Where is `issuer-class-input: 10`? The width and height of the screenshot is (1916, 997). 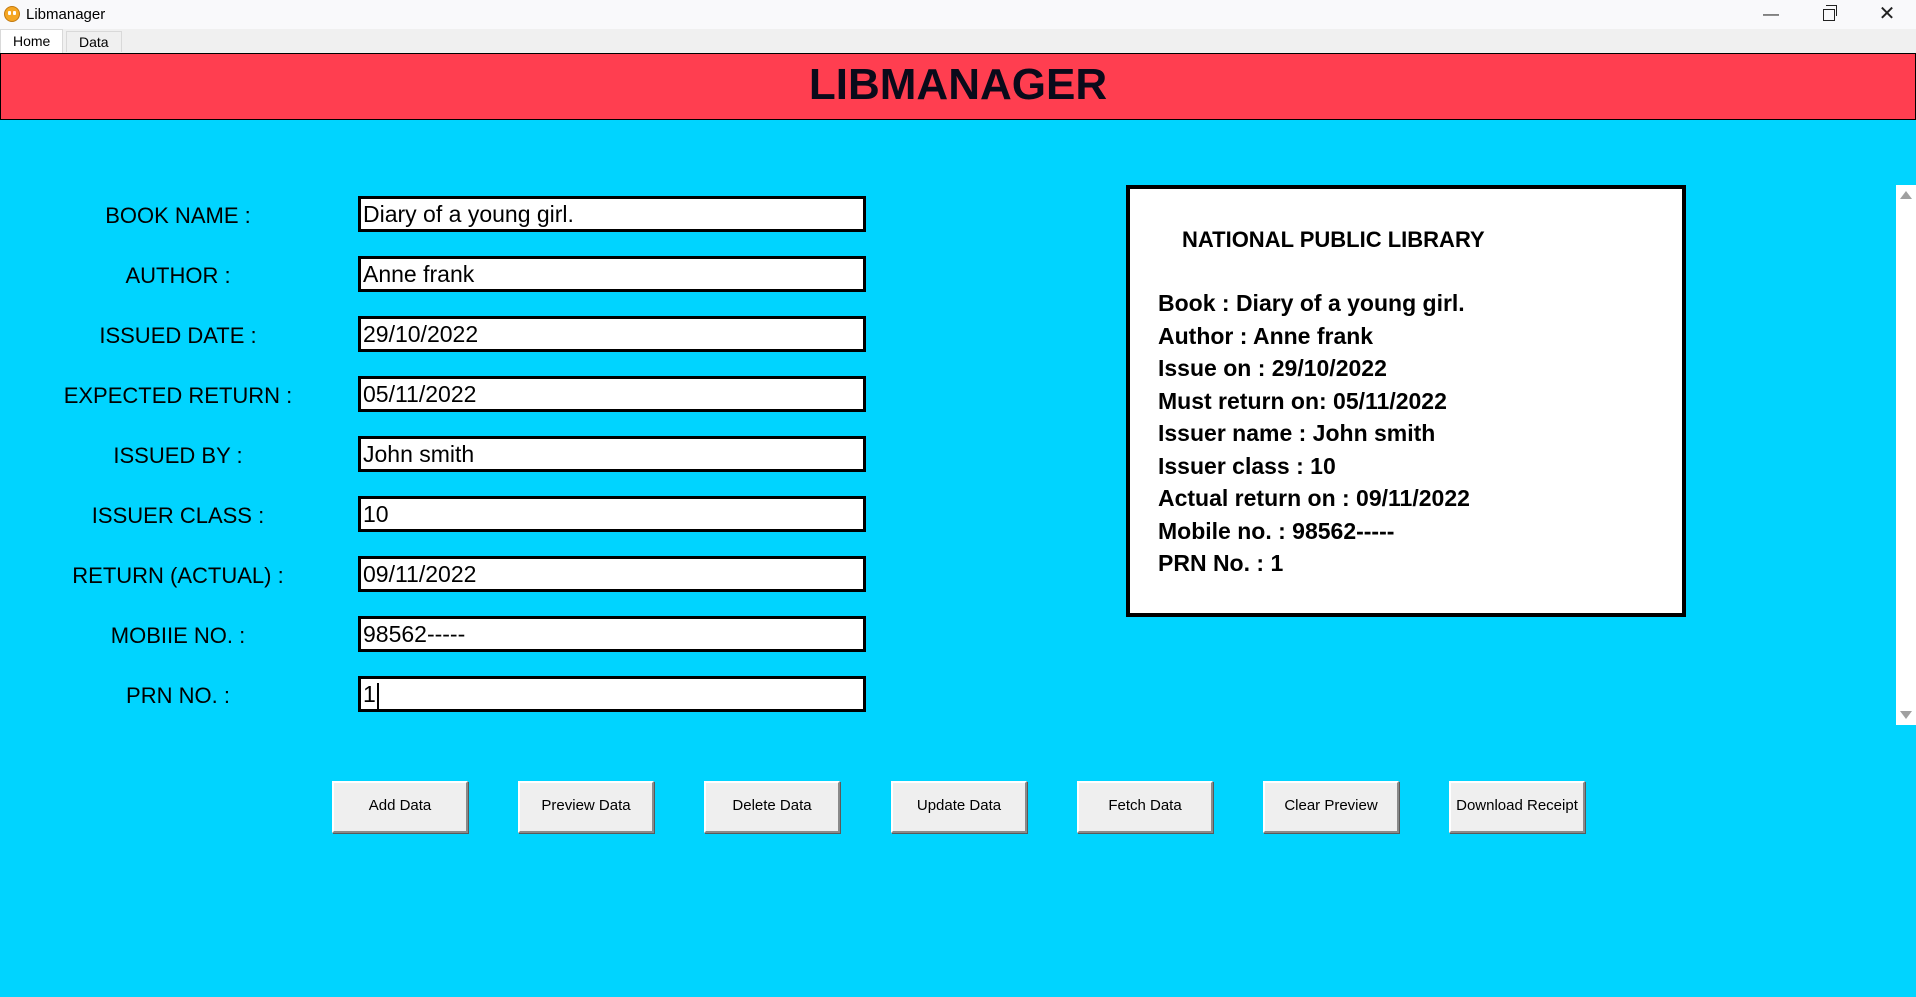
issuer-class-input: 10 is located at coordinates (612, 514).